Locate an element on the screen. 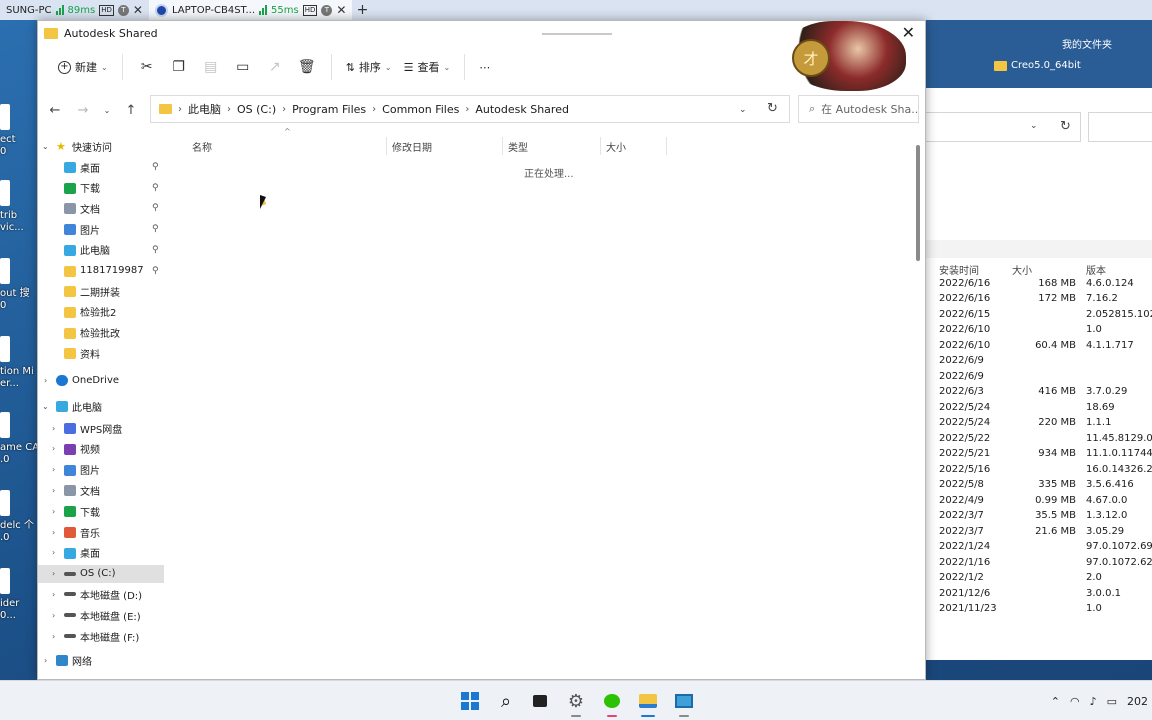  nav-pc-item: › 本地磁盘 (E:) is located at coordinates (101, 615).